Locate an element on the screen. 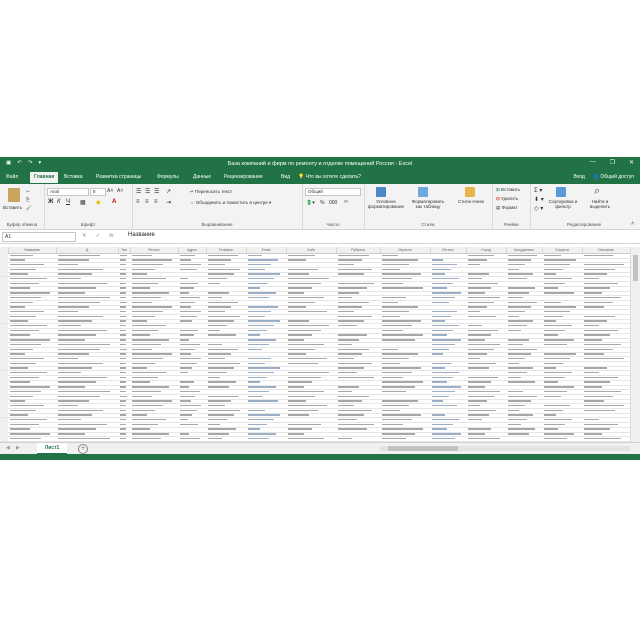  shrink-font-icon: A˅ is located at coordinates (120, 191).